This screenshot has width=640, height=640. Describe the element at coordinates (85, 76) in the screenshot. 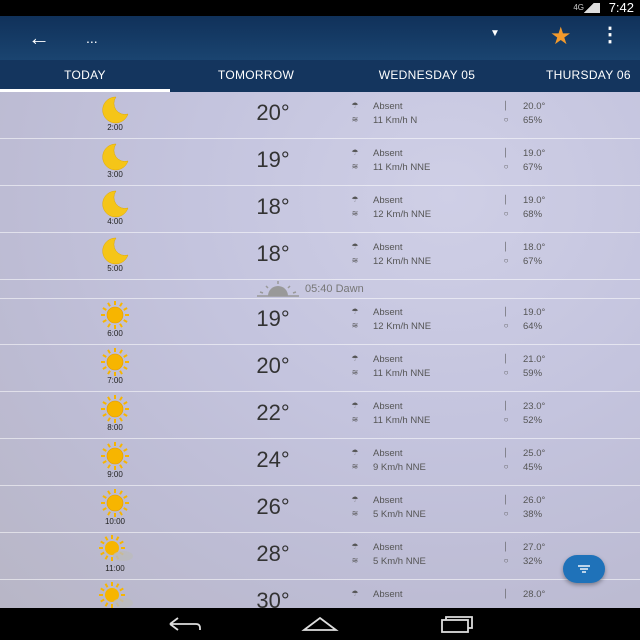

I see `tab-today: TODAY` at that location.